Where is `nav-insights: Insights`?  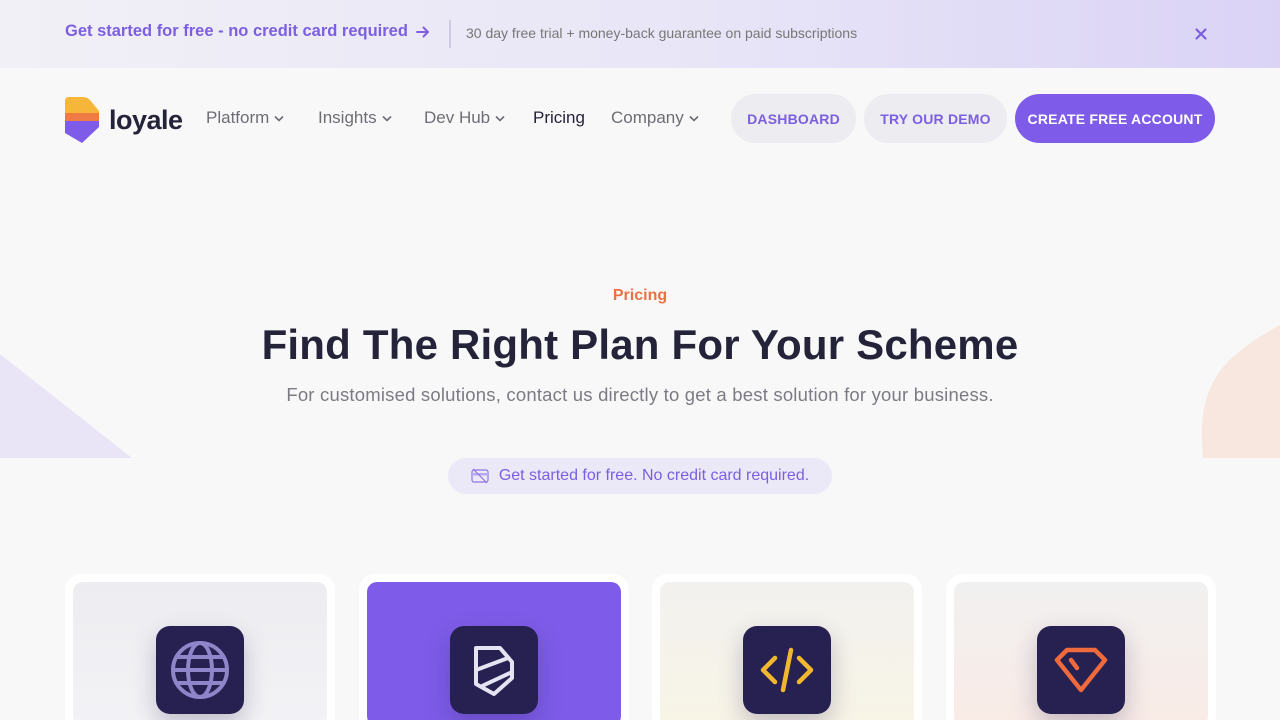
nav-insights: Insights is located at coordinates (355, 118).